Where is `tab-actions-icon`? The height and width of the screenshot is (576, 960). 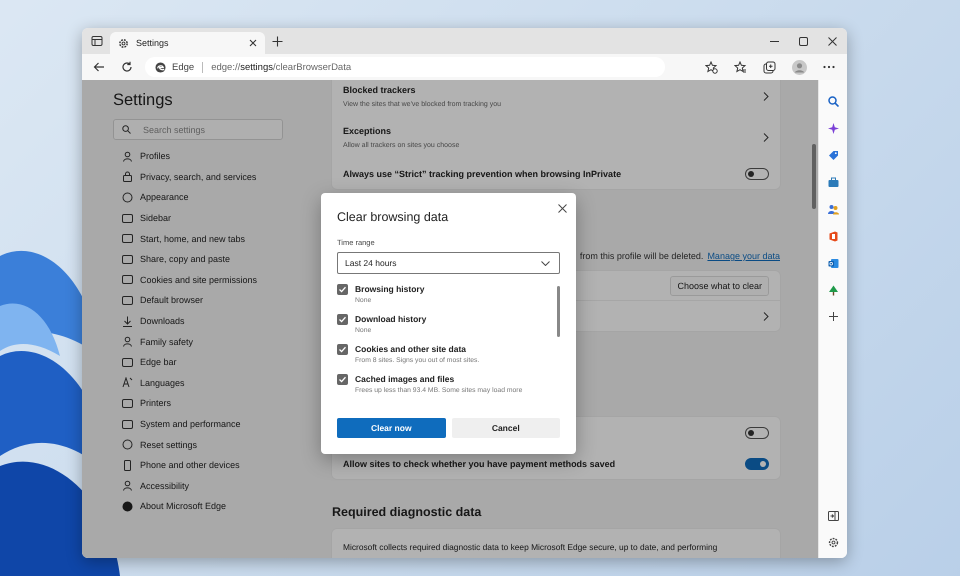
tab-actions-icon is located at coordinates (97, 41).